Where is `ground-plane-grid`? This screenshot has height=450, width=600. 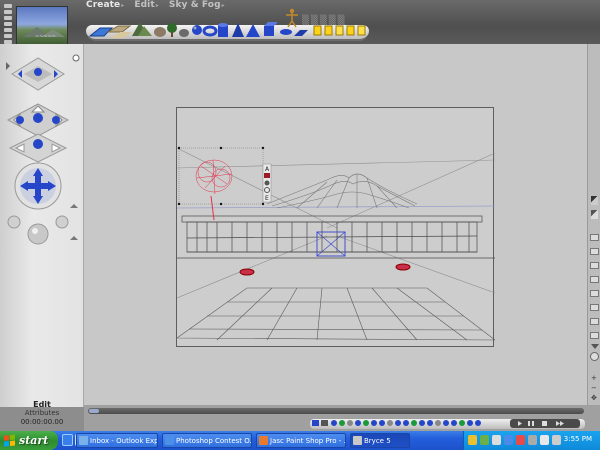
ground-plane-grid is located at coordinates (336, 314).